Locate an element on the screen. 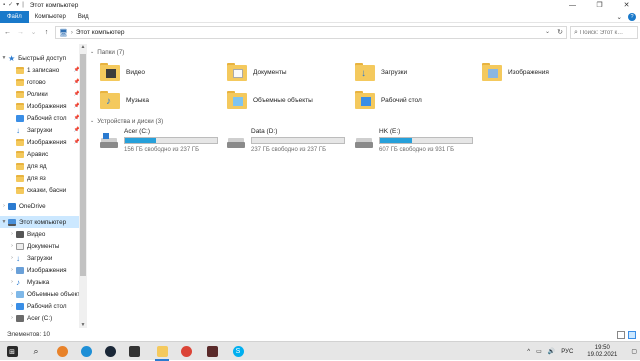 The image size is (640, 361). taskbar-file-explorer is located at coordinates (162, 351).